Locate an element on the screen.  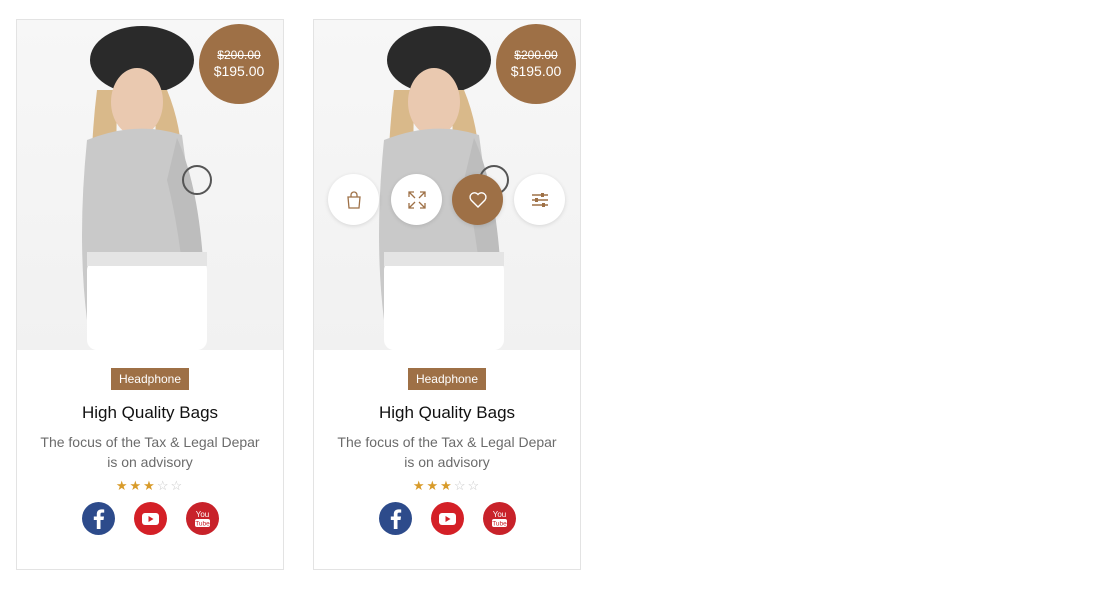
sliders-icon is located at coordinates (539, 199).